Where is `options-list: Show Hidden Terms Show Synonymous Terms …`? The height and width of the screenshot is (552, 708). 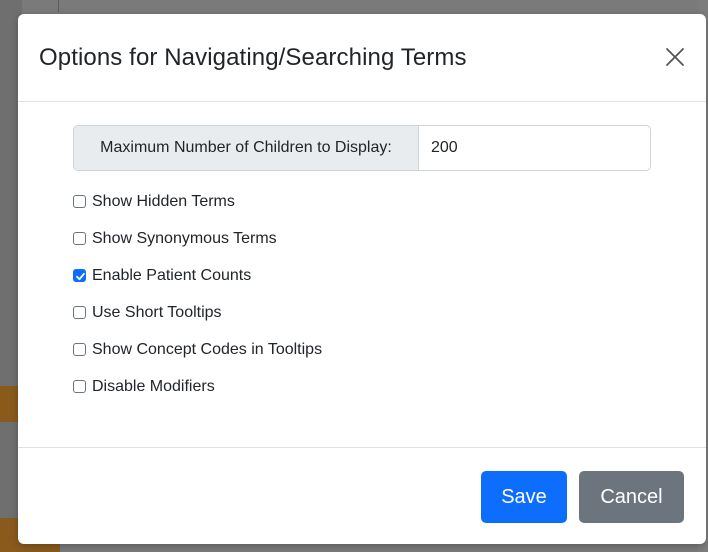 options-list: Show Hidden Terms Show Synonymous Terms … is located at coordinates (197, 294).